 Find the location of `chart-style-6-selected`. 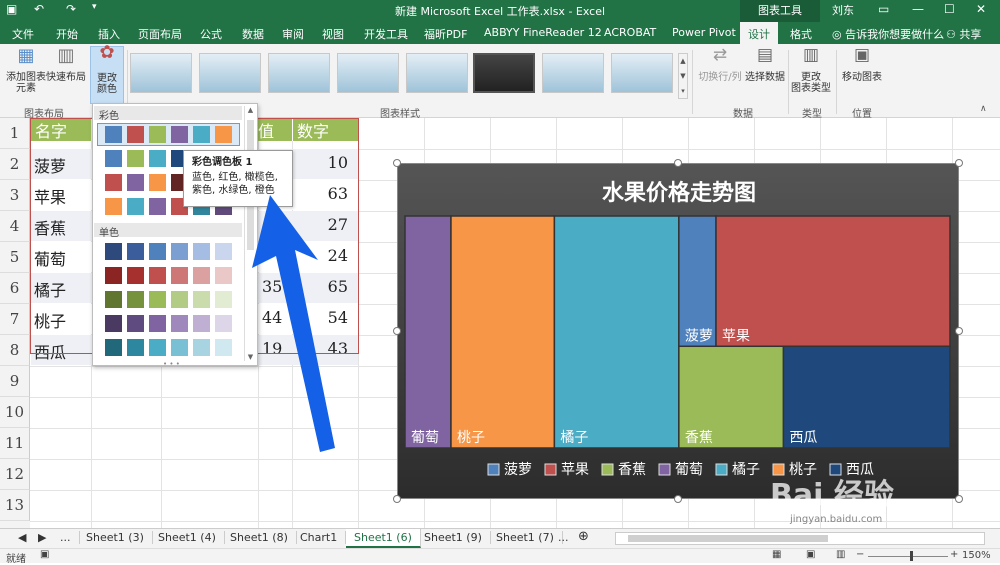

chart-style-6-selected is located at coordinates (504, 73).